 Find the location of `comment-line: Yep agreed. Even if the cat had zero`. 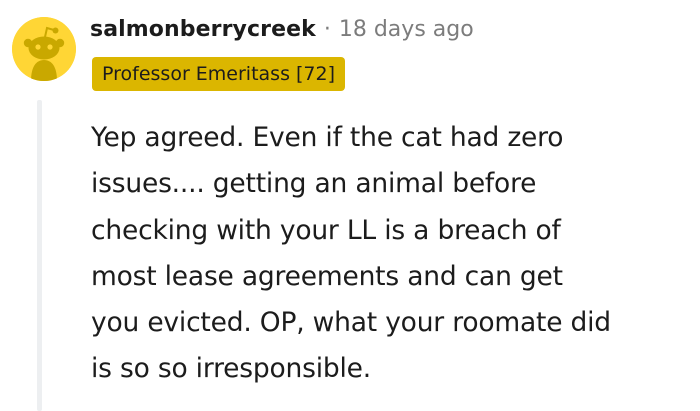

comment-line: Yep agreed. Even if the cat had zero is located at coordinates (327, 137).